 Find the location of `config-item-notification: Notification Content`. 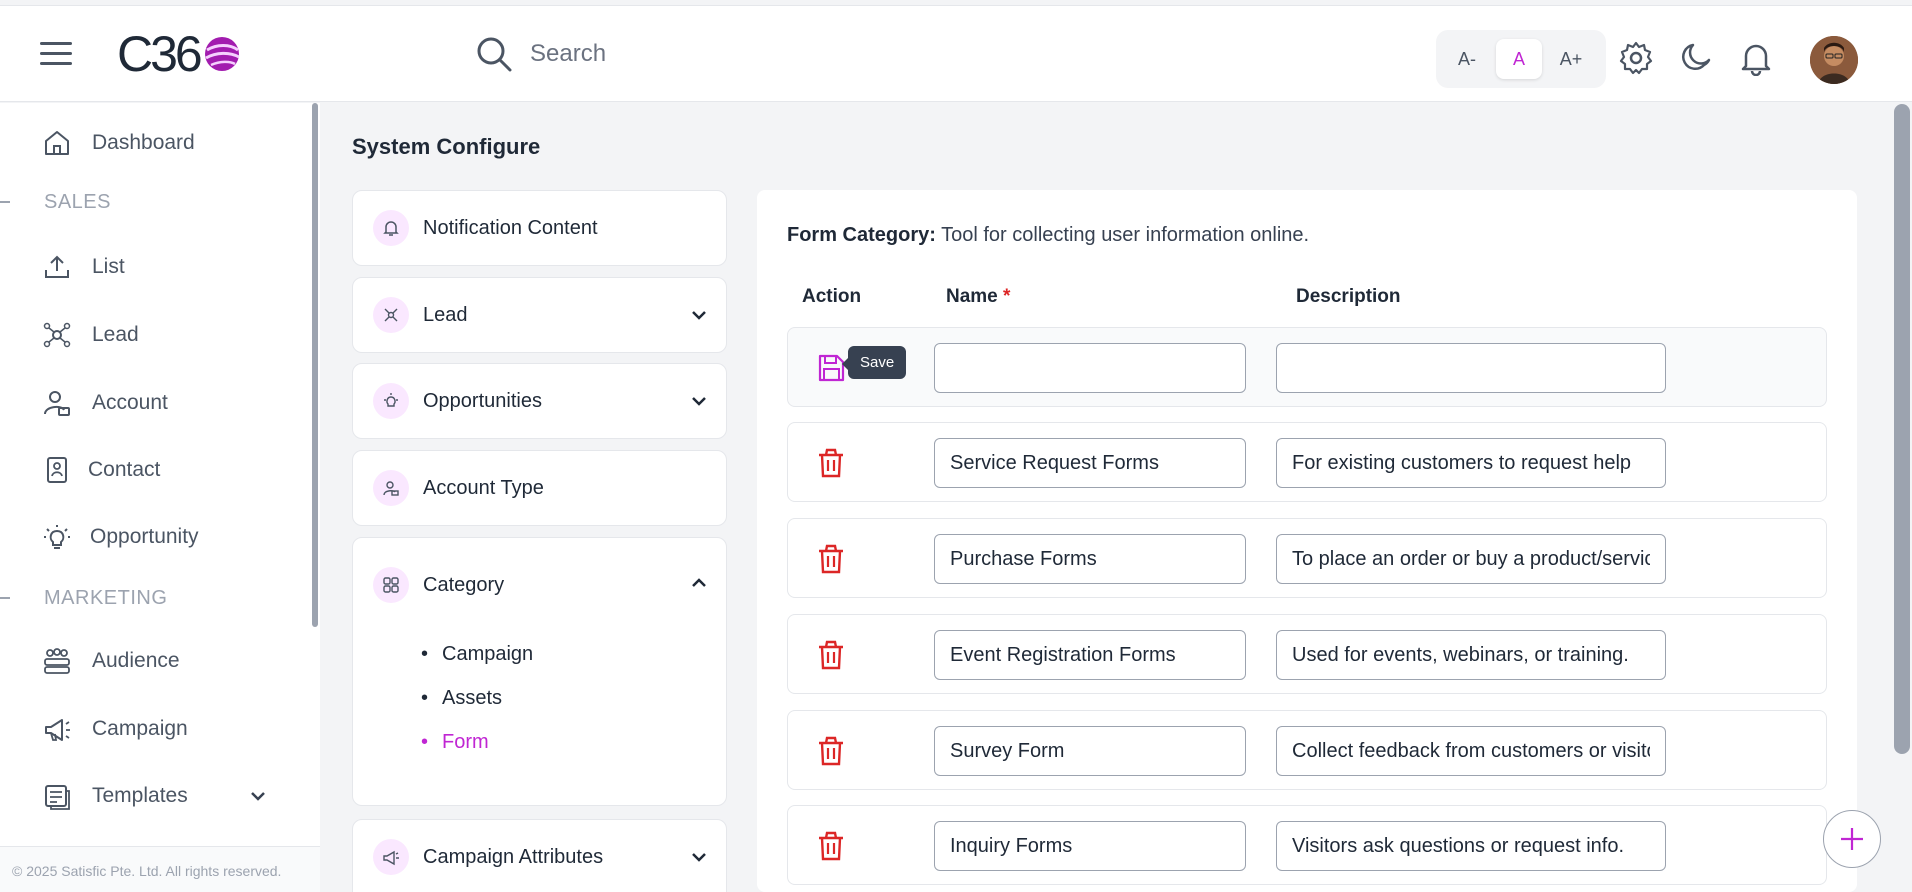

config-item-notification: Notification Content is located at coordinates (539, 228).